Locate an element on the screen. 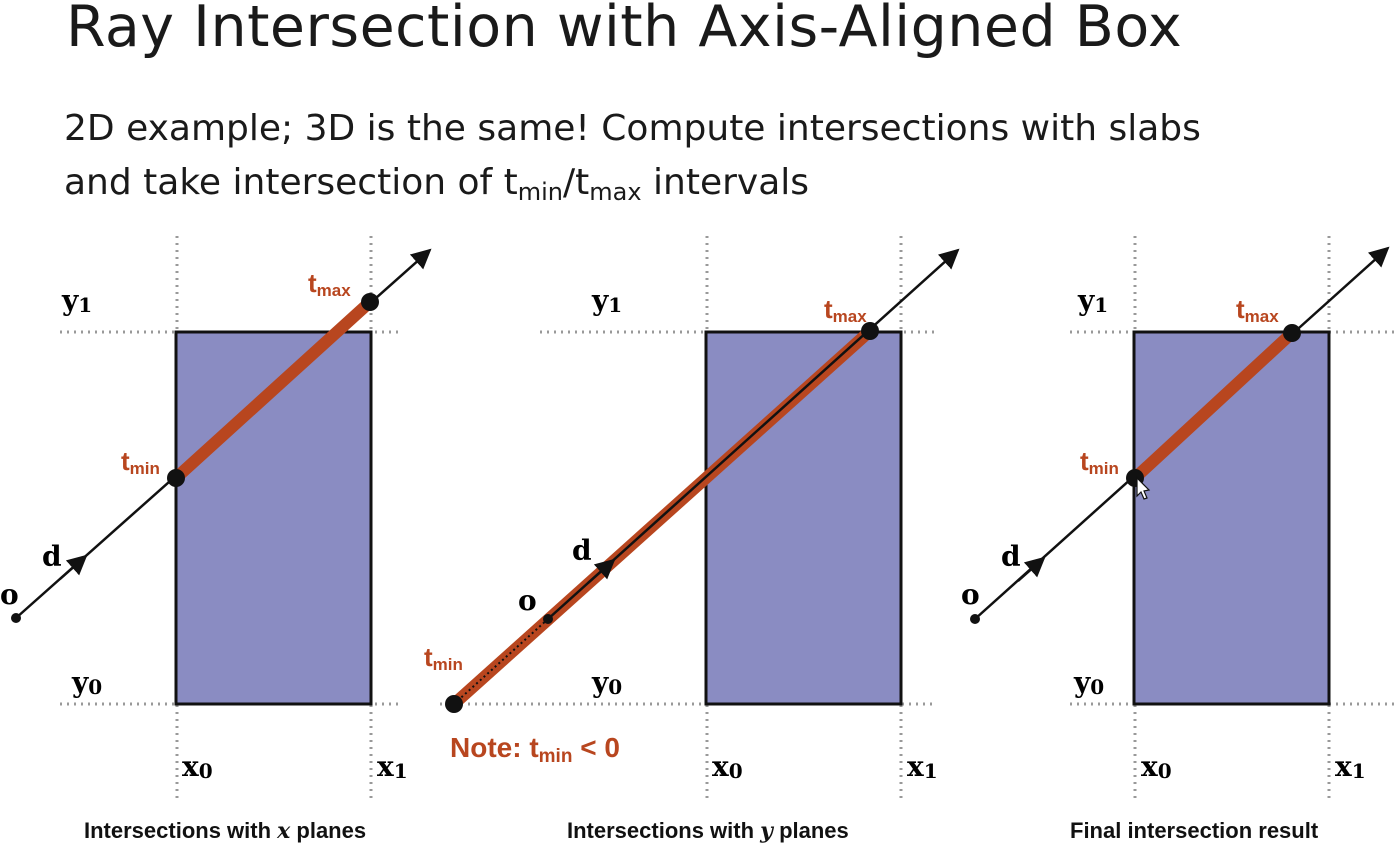 This screenshot has width=1396, height=844. note-tmin-negative: Note: tmin < 0 is located at coordinates (535, 749).